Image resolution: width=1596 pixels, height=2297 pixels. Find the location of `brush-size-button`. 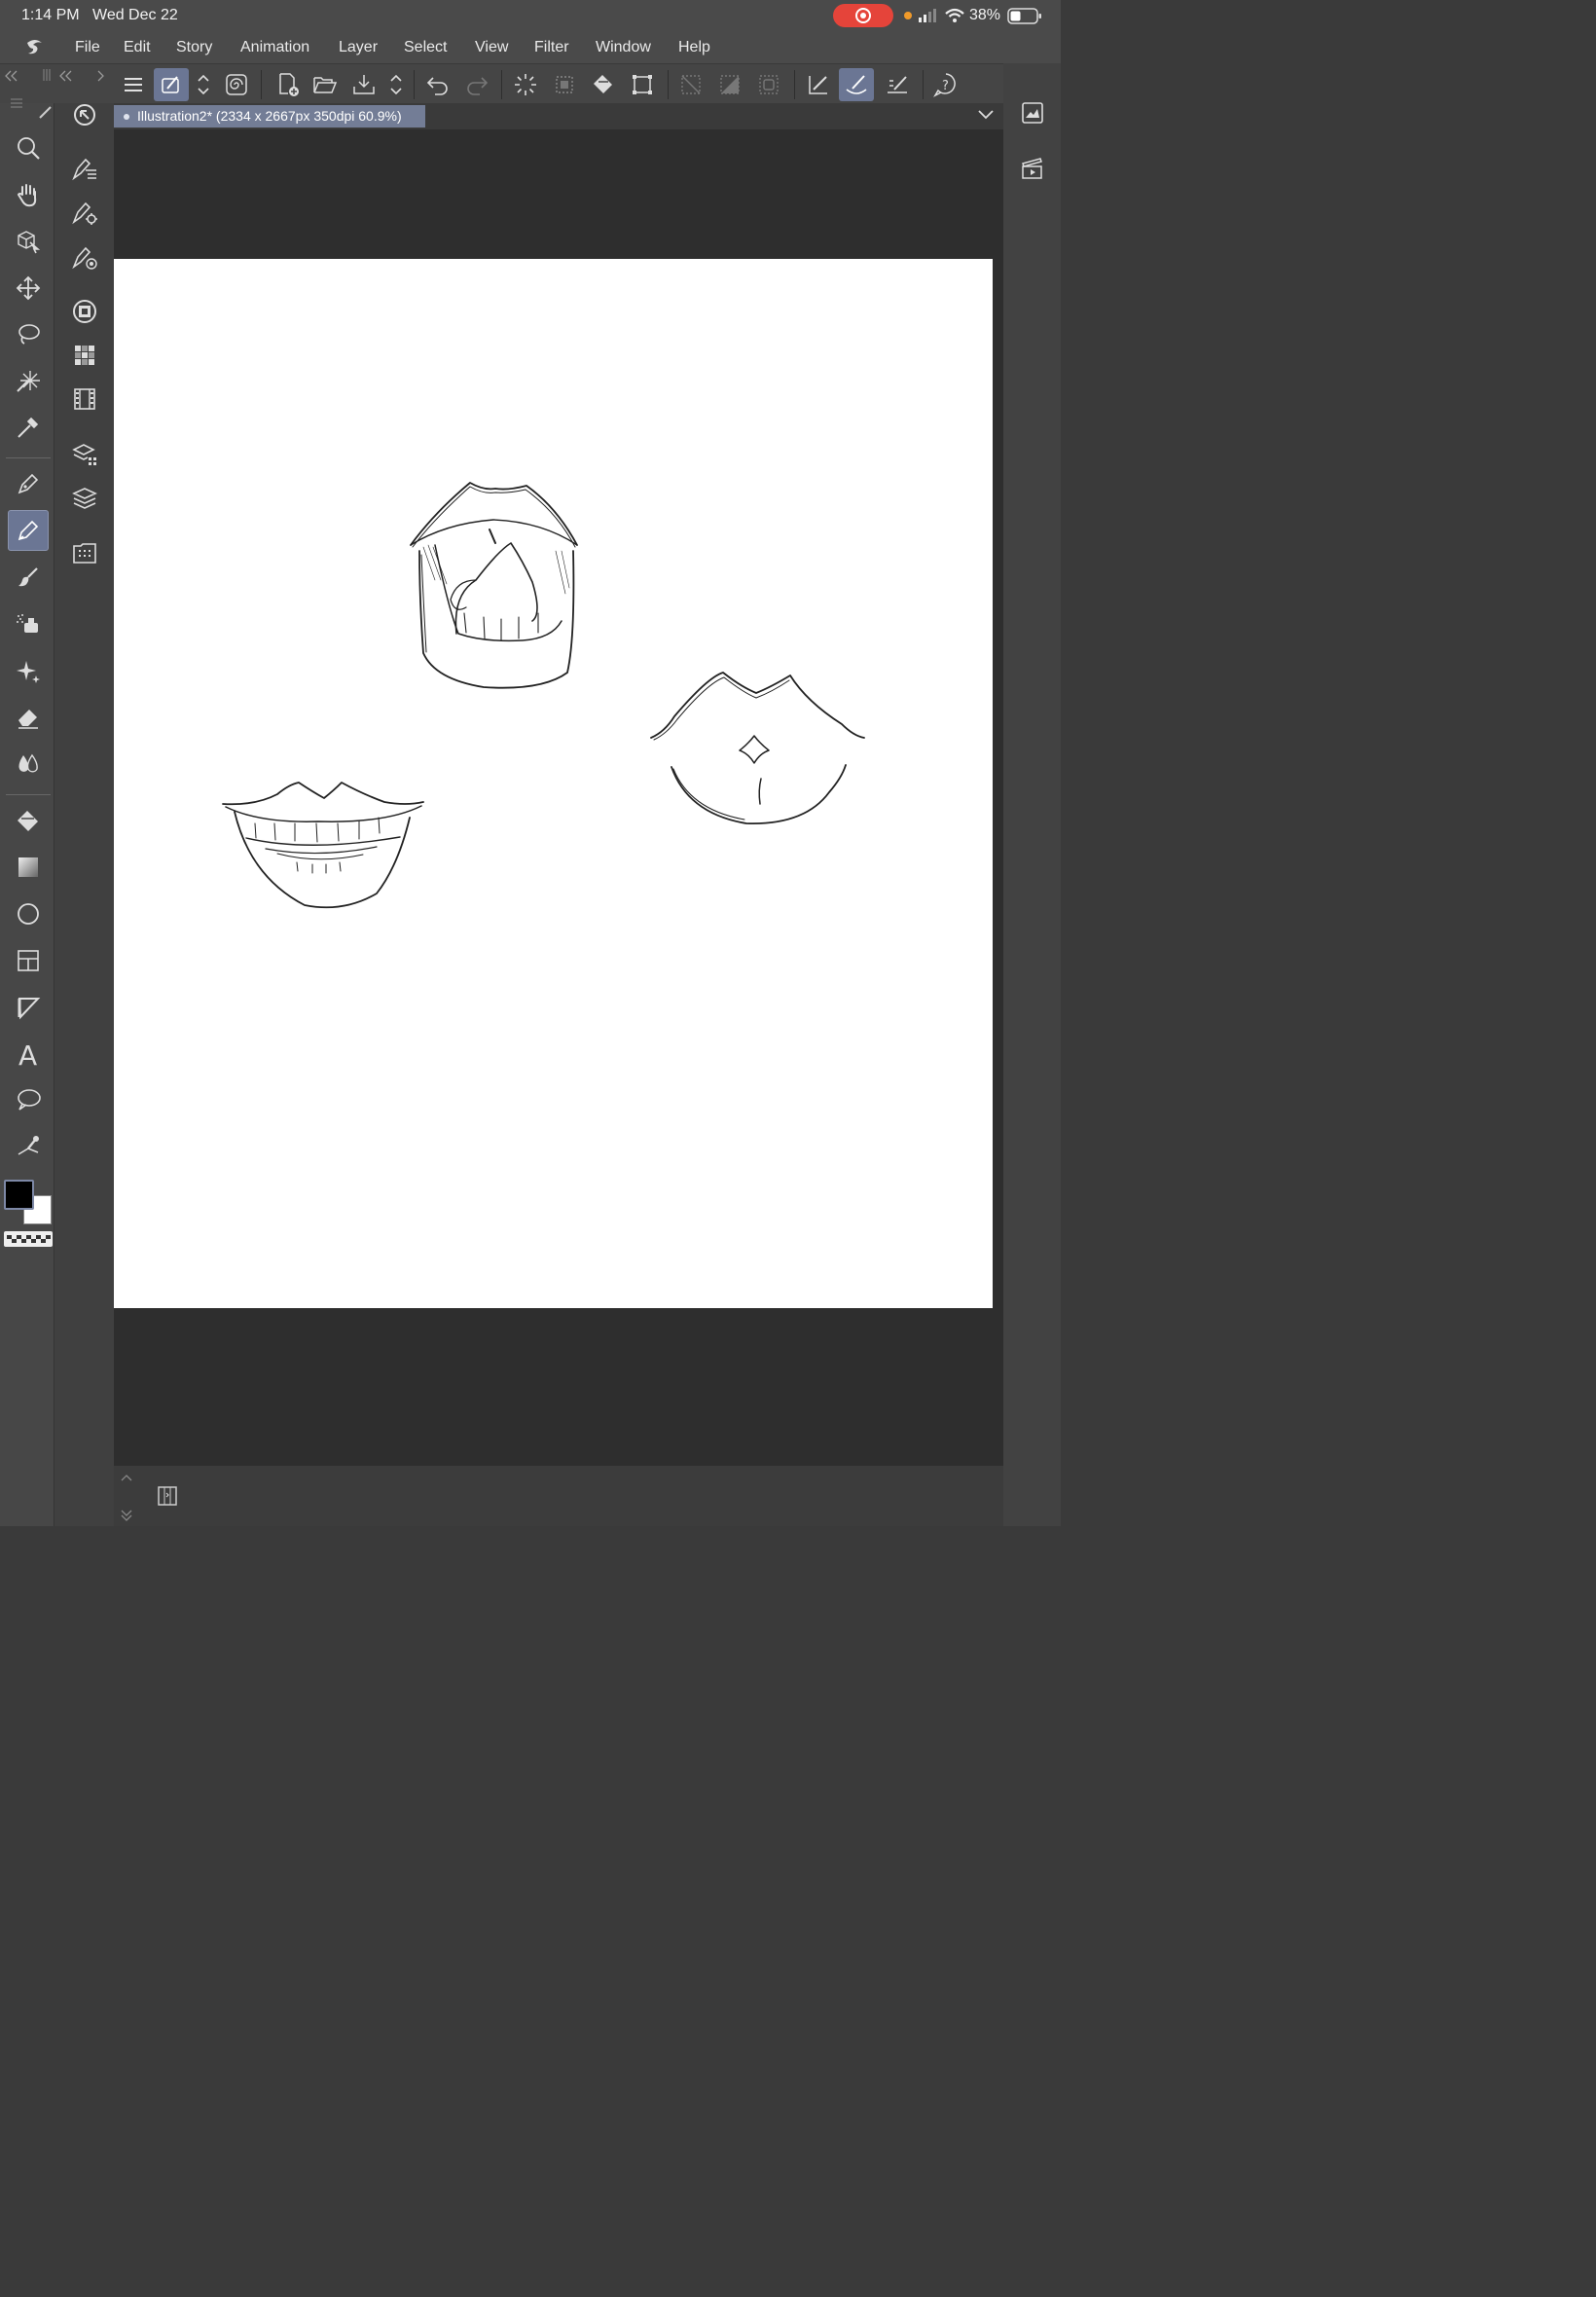

brush-size-button is located at coordinates (84, 257).